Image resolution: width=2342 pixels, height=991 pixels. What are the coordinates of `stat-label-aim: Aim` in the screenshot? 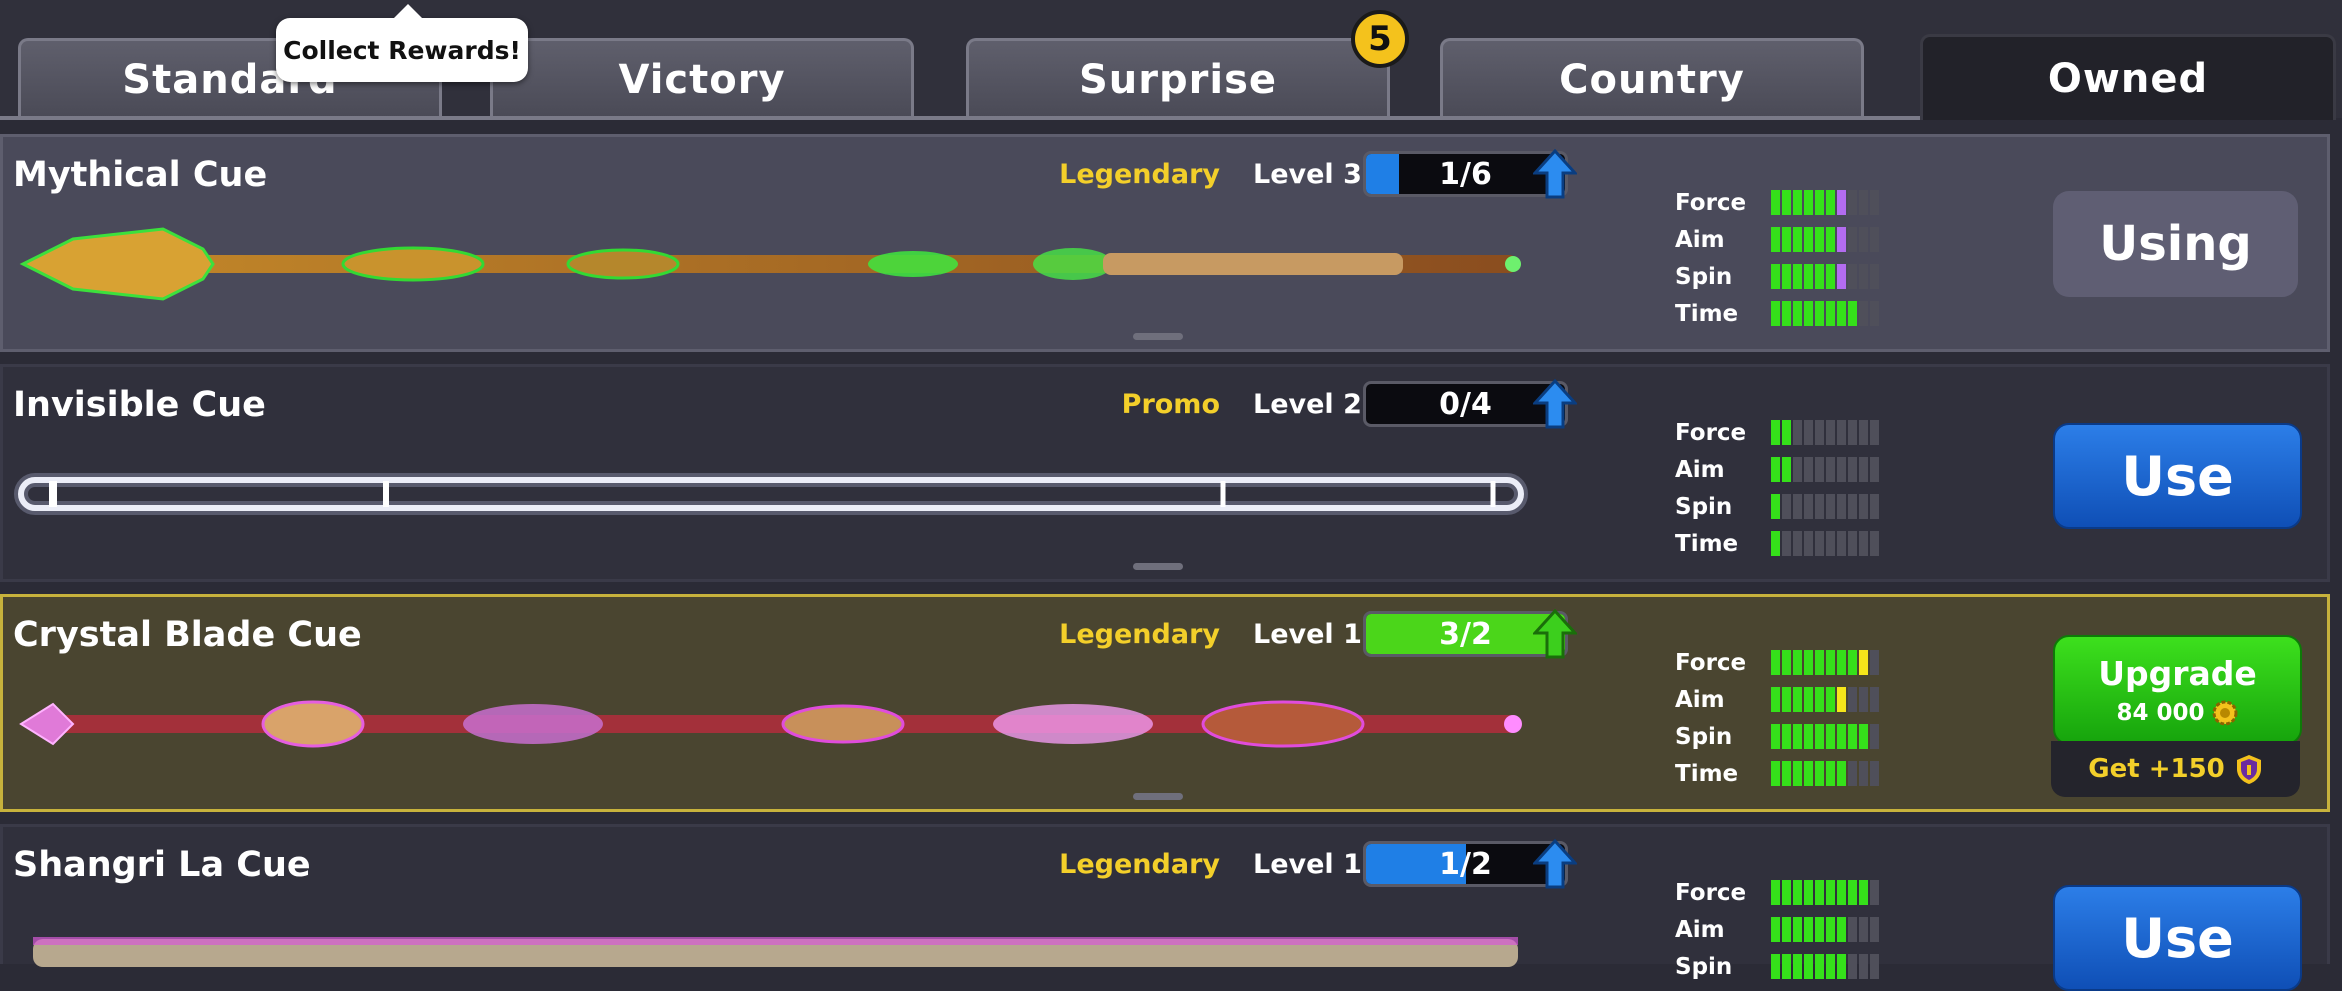 It's located at (1700, 930).